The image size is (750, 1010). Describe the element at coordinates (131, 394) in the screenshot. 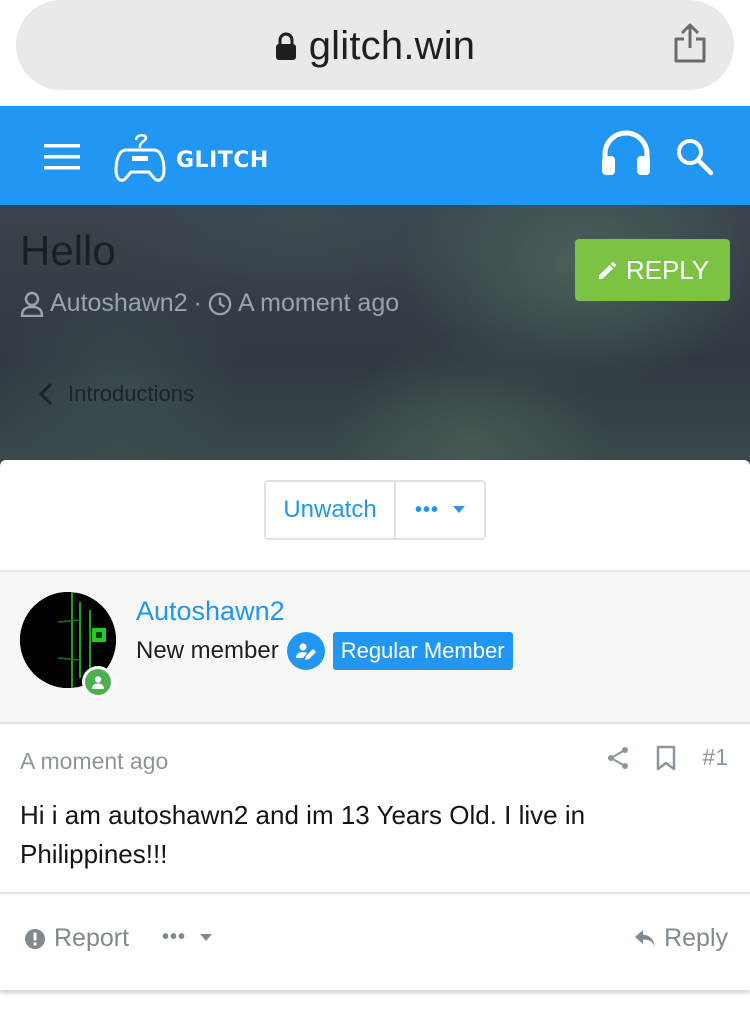

I see `breadcrumb-label: Introductions` at that location.